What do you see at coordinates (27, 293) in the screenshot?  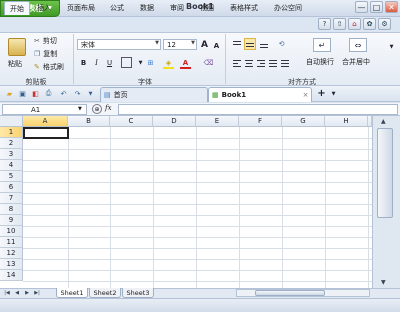 I see `next-sheet-icon: ▶` at bounding box center [27, 293].